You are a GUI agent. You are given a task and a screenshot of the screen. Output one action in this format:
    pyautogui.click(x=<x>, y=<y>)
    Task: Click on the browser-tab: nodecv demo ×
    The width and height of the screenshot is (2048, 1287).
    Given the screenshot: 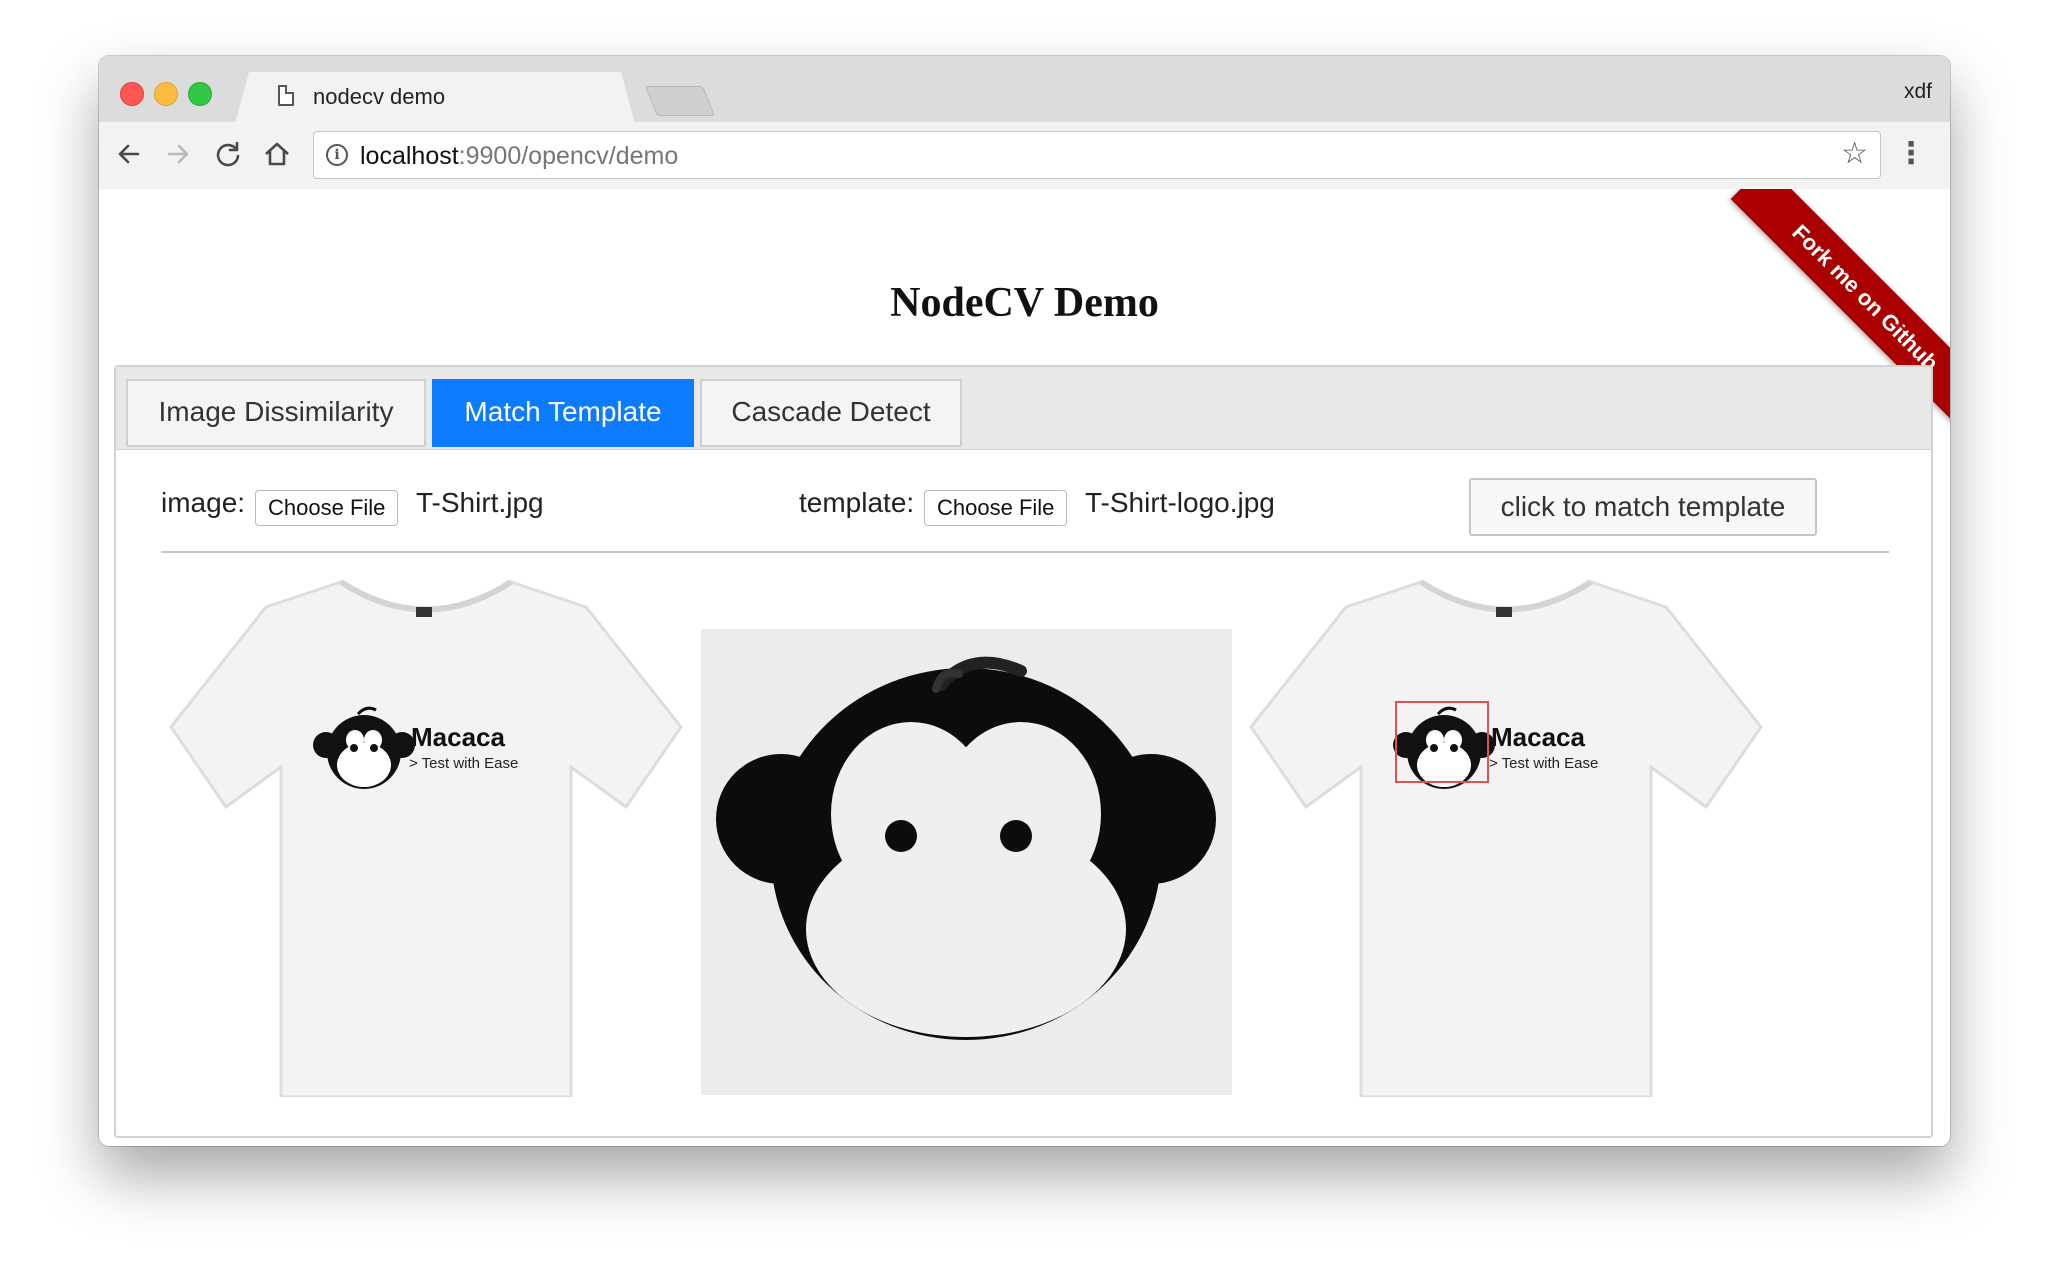 What is the action you would take?
    pyautogui.click(x=435, y=98)
    